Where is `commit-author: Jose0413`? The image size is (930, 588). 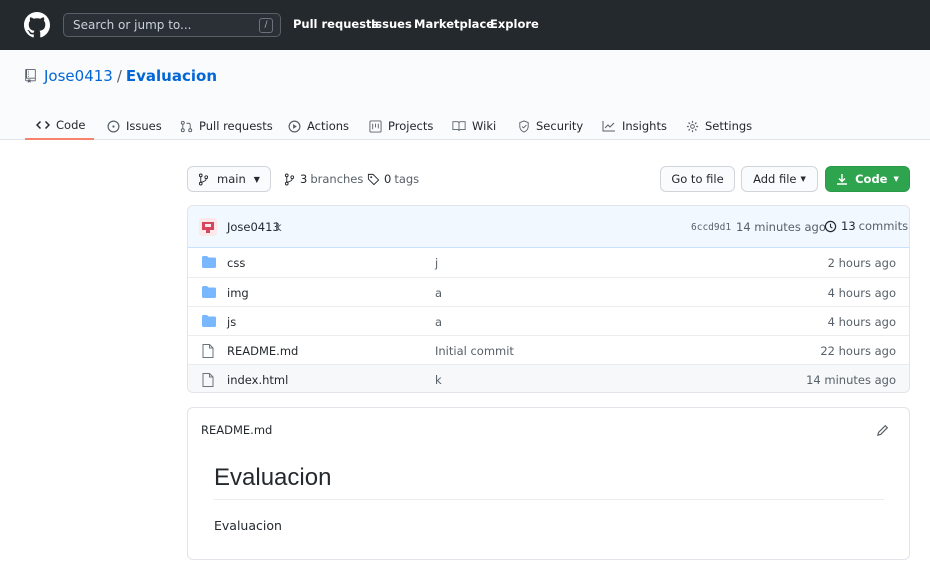
commit-author: Jose0413 is located at coordinates (253, 227).